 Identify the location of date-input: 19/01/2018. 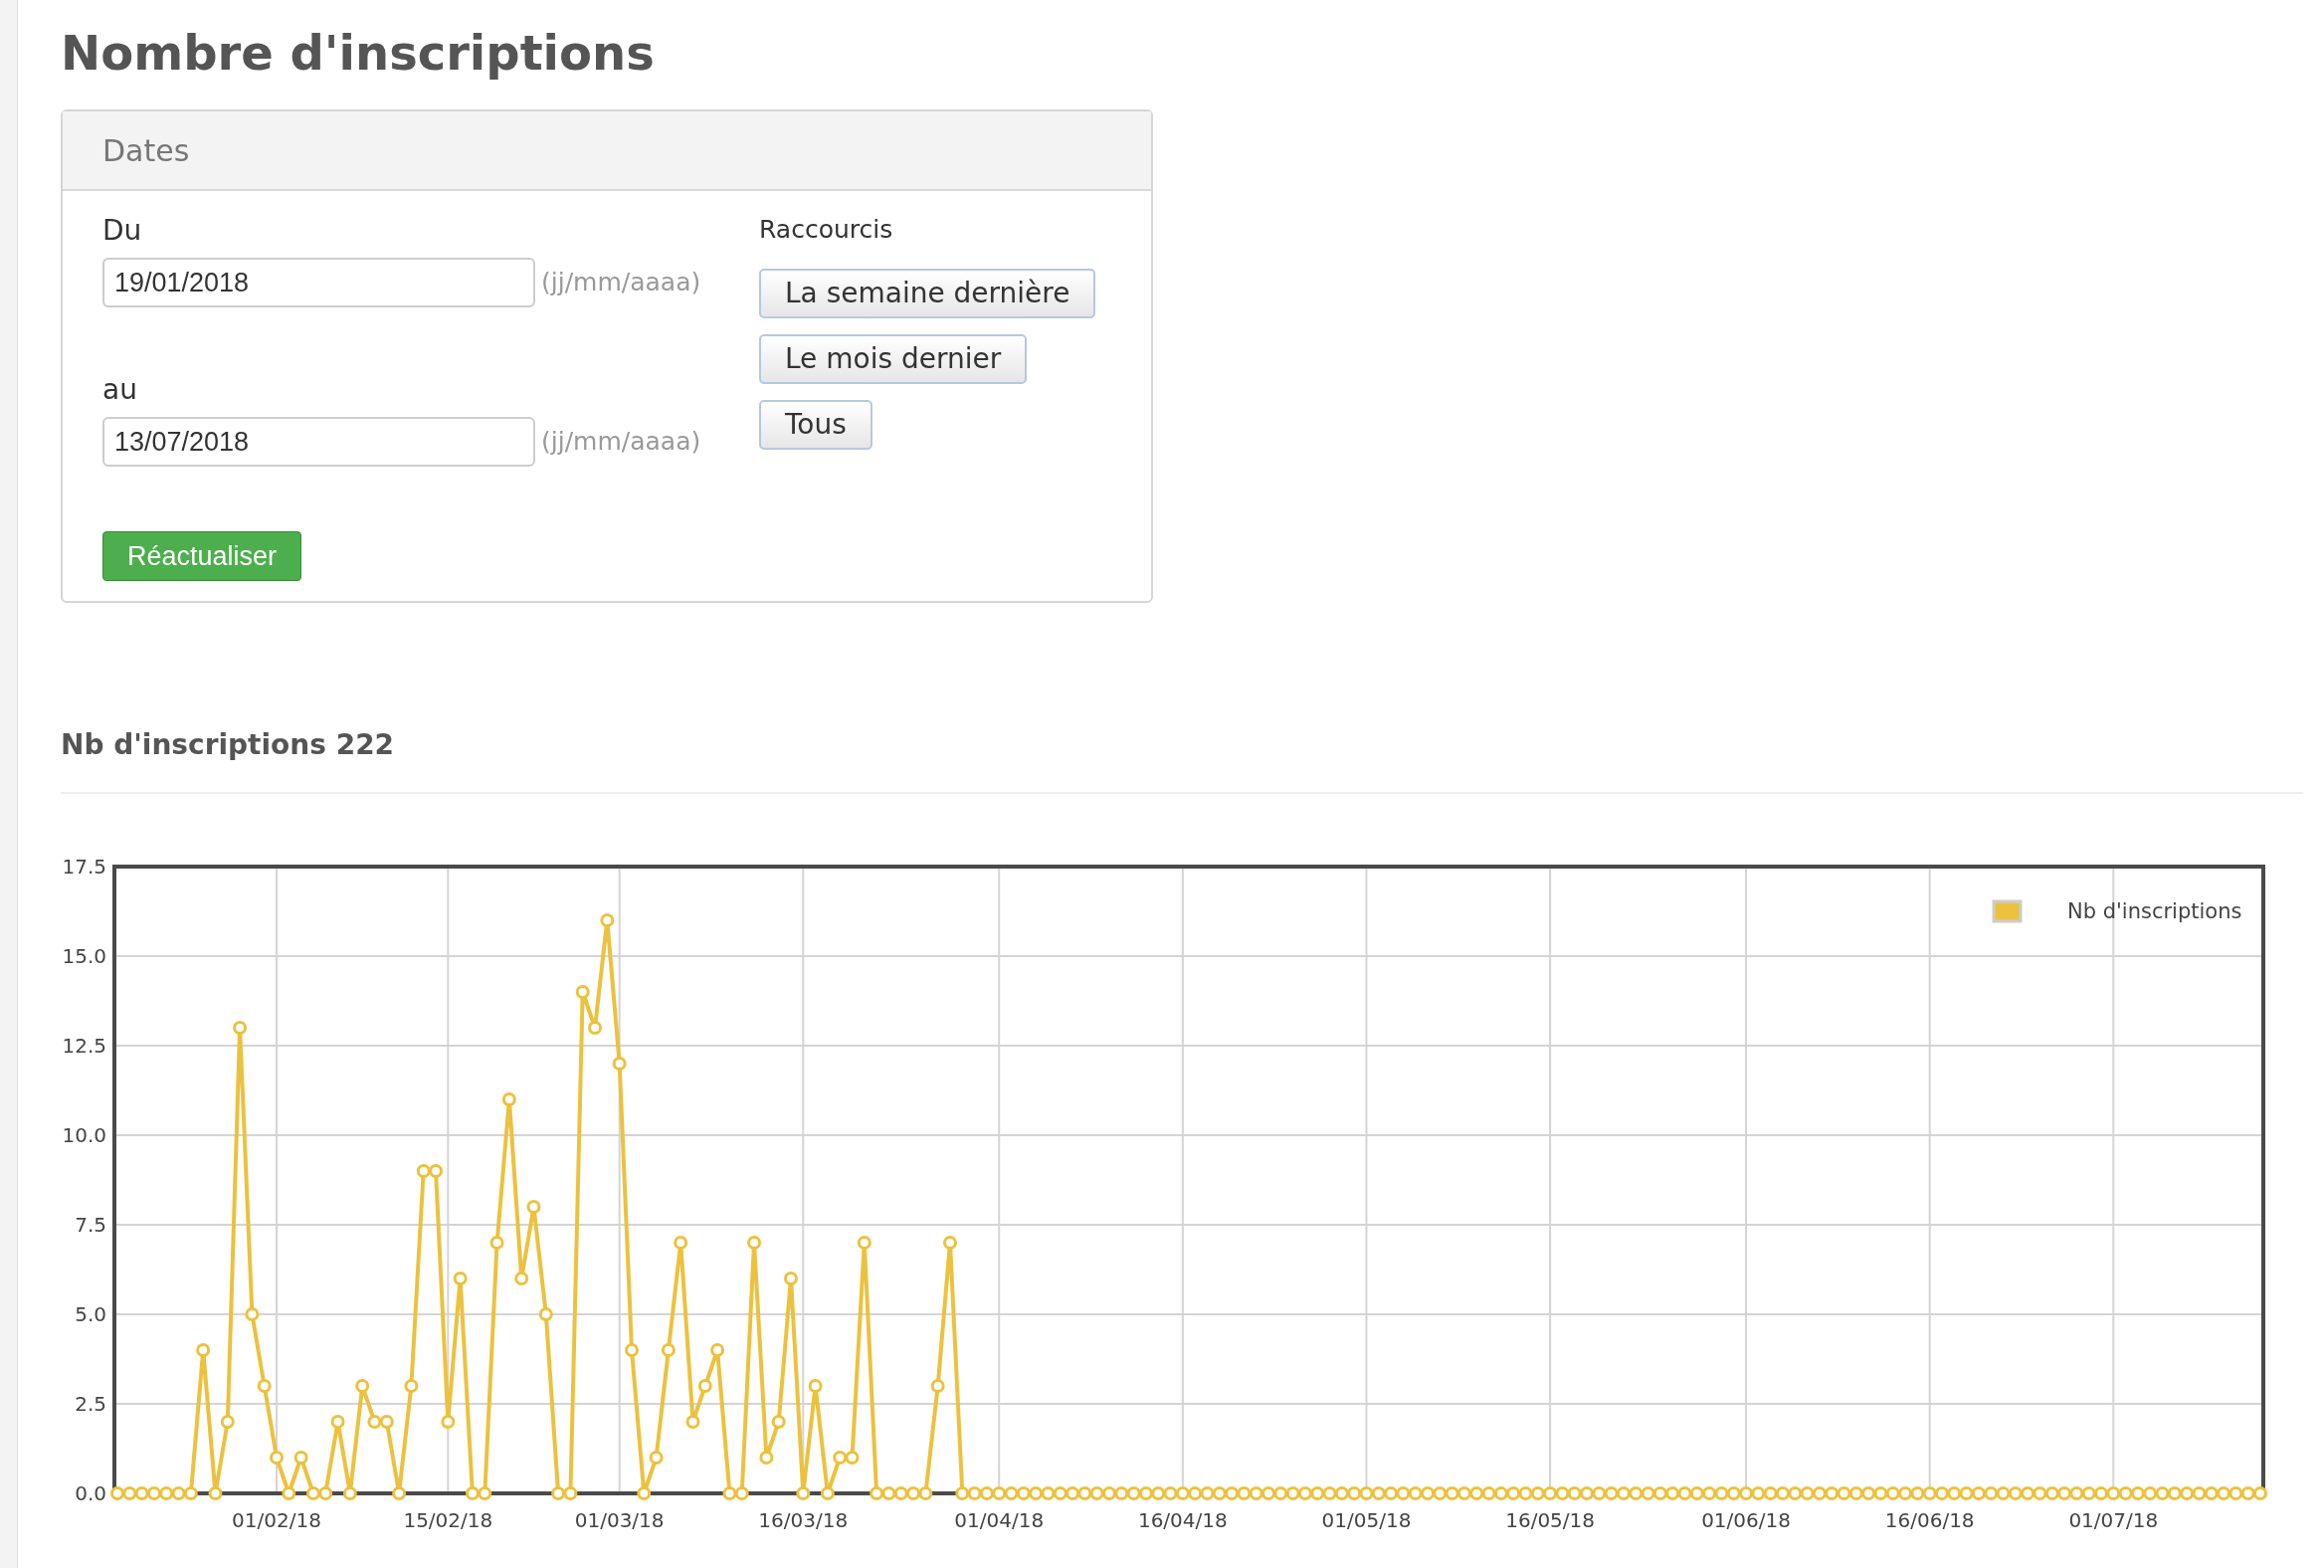
(318, 282).